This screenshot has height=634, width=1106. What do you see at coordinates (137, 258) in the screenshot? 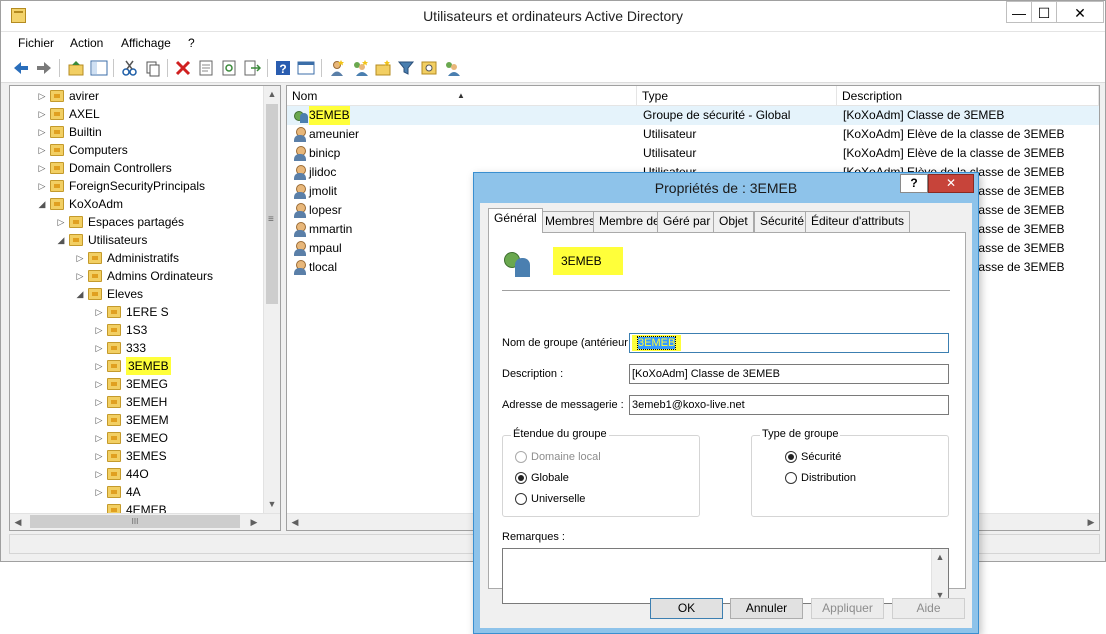
I see `tree-item: ▷ Administratifs` at bounding box center [137, 258].